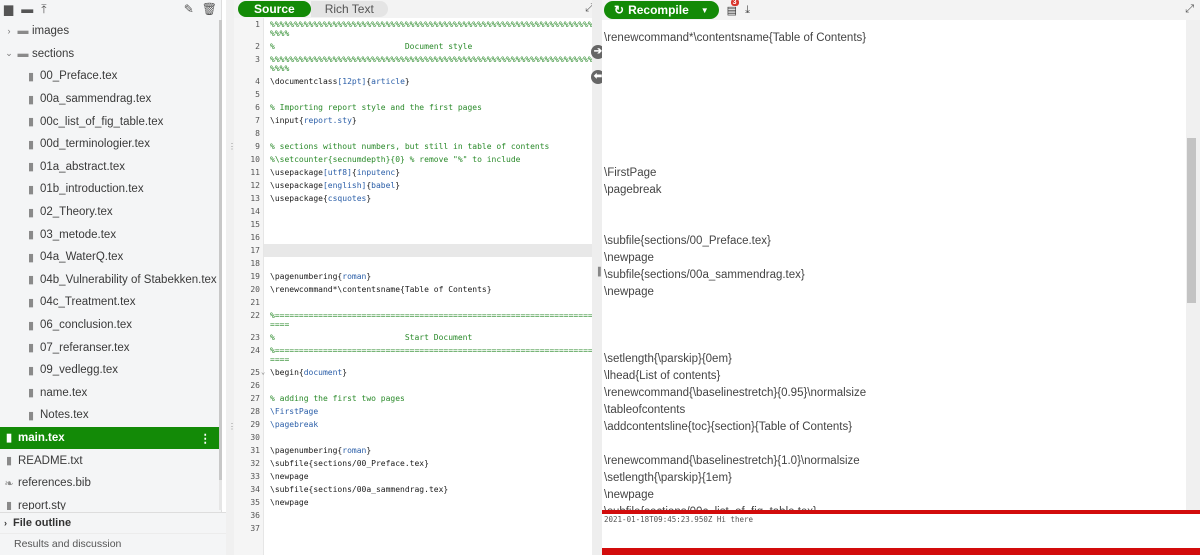 This screenshot has height=555, width=1200. Describe the element at coordinates (109, 483) in the screenshot. I see `file-tree-item: ❧ references.bib` at that location.